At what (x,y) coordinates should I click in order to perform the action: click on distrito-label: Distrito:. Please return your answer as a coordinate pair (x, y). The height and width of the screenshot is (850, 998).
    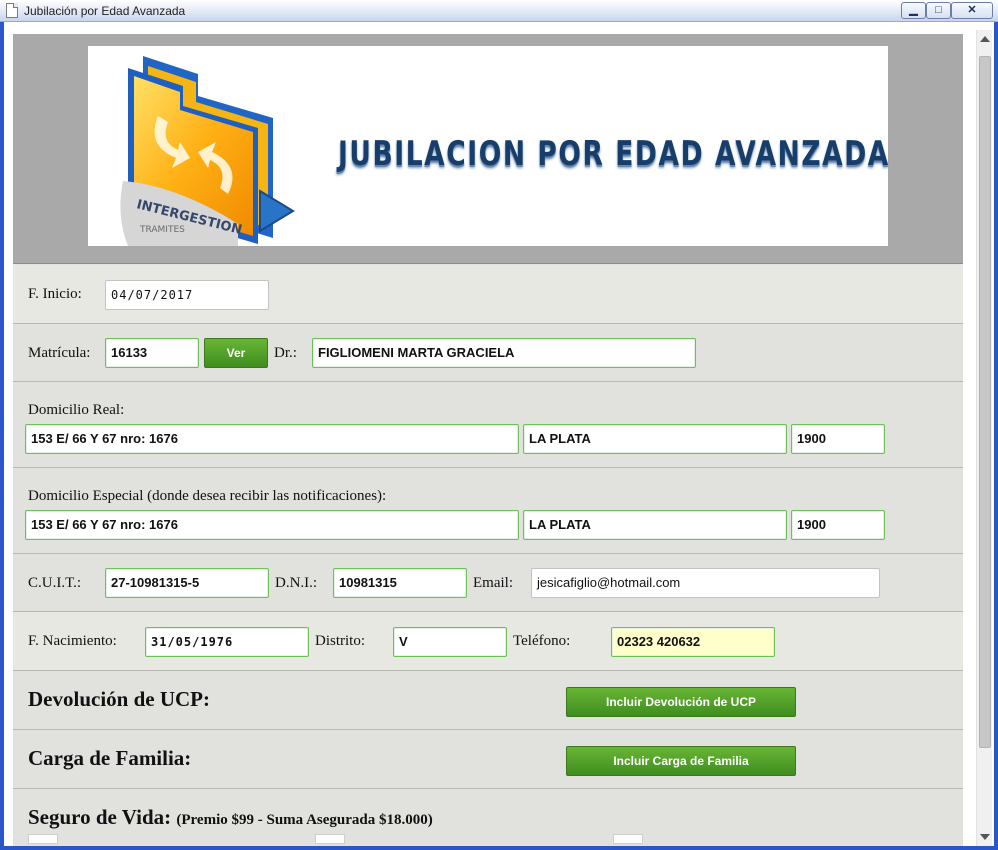
    Looking at the image, I should click on (340, 641).